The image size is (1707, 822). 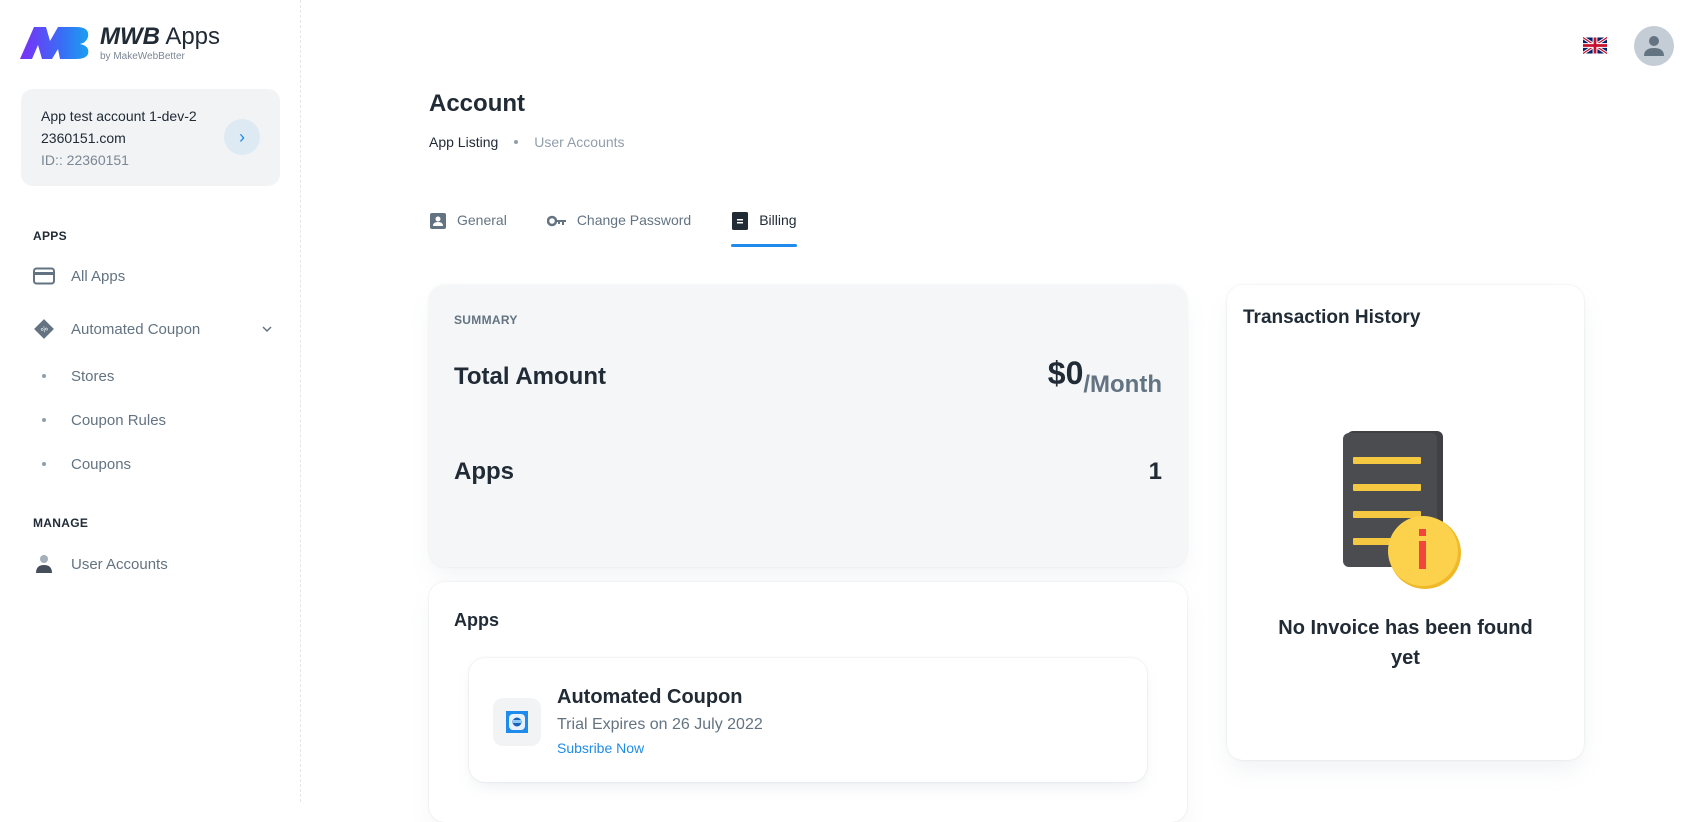 I want to click on subscribe-now-link: Subsribe Now, so click(x=600, y=748).